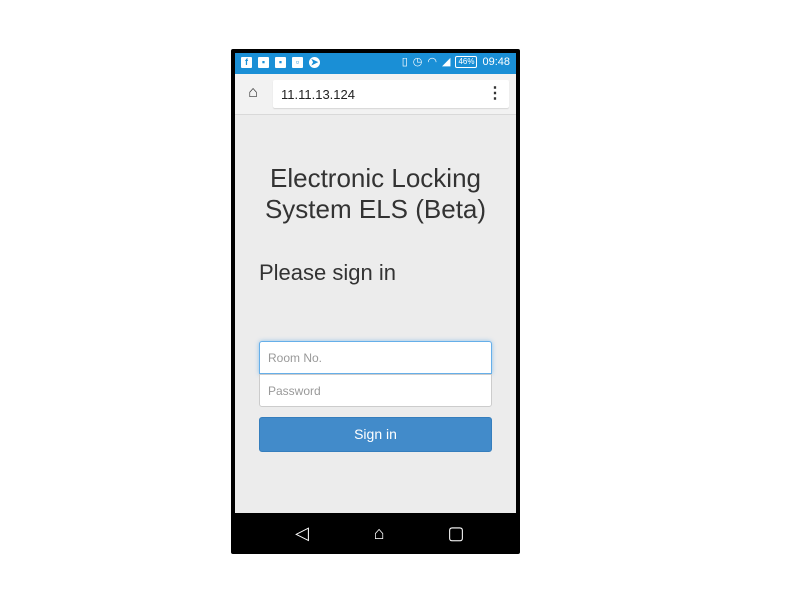 This screenshot has height=597, width=799. I want to click on signin-button: Sign in, so click(375, 434).